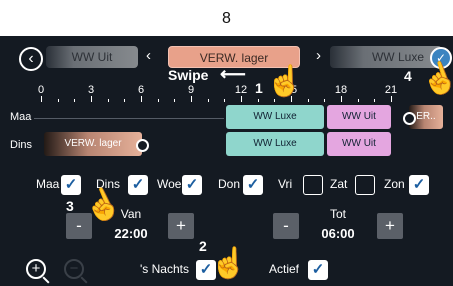  What do you see at coordinates (91, 90) in the screenshot?
I see `tick-label: 3` at bounding box center [91, 90].